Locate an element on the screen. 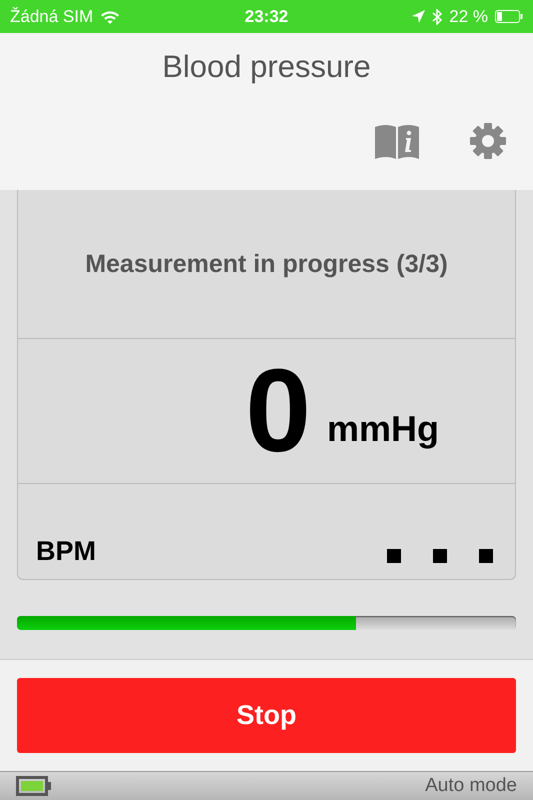 The width and height of the screenshot is (533, 800). pressure-unit: mmHg is located at coordinates (382, 429).